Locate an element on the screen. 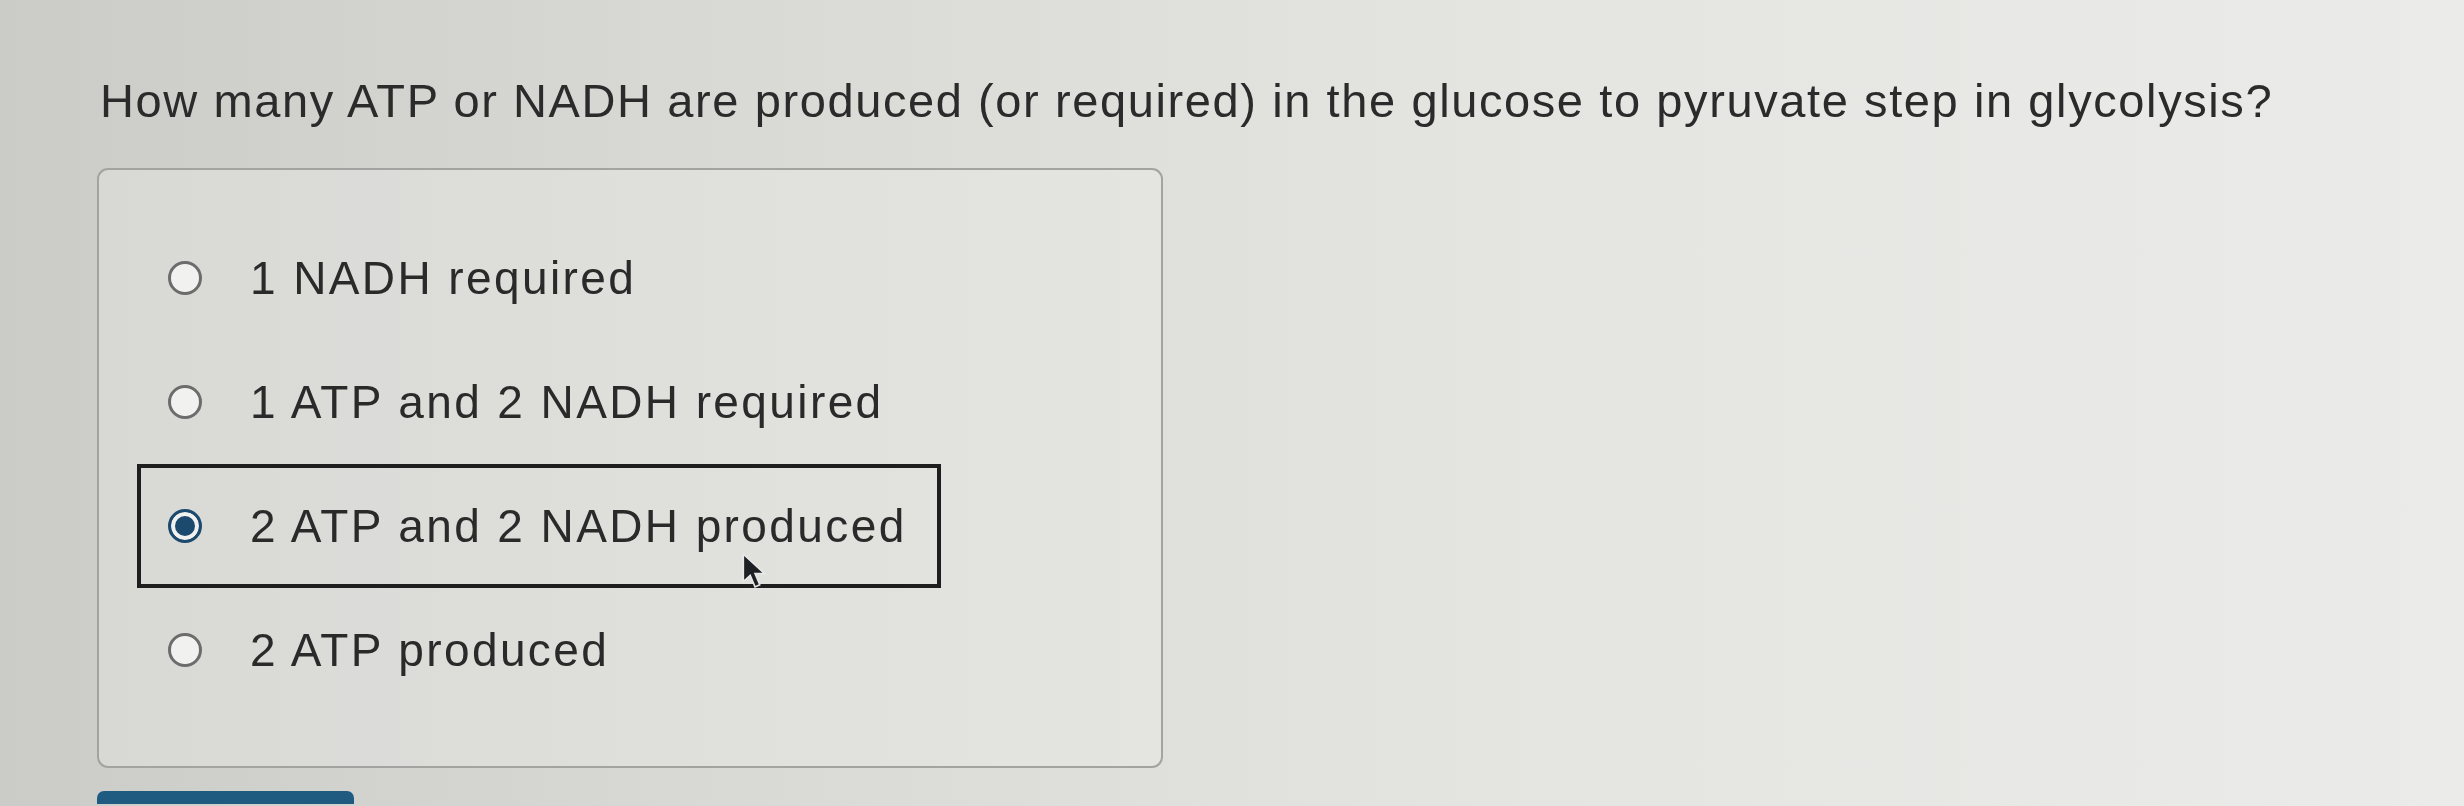 This screenshot has width=2464, height=806. answer-option: 1 NADH required is located at coordinates (404, 278).